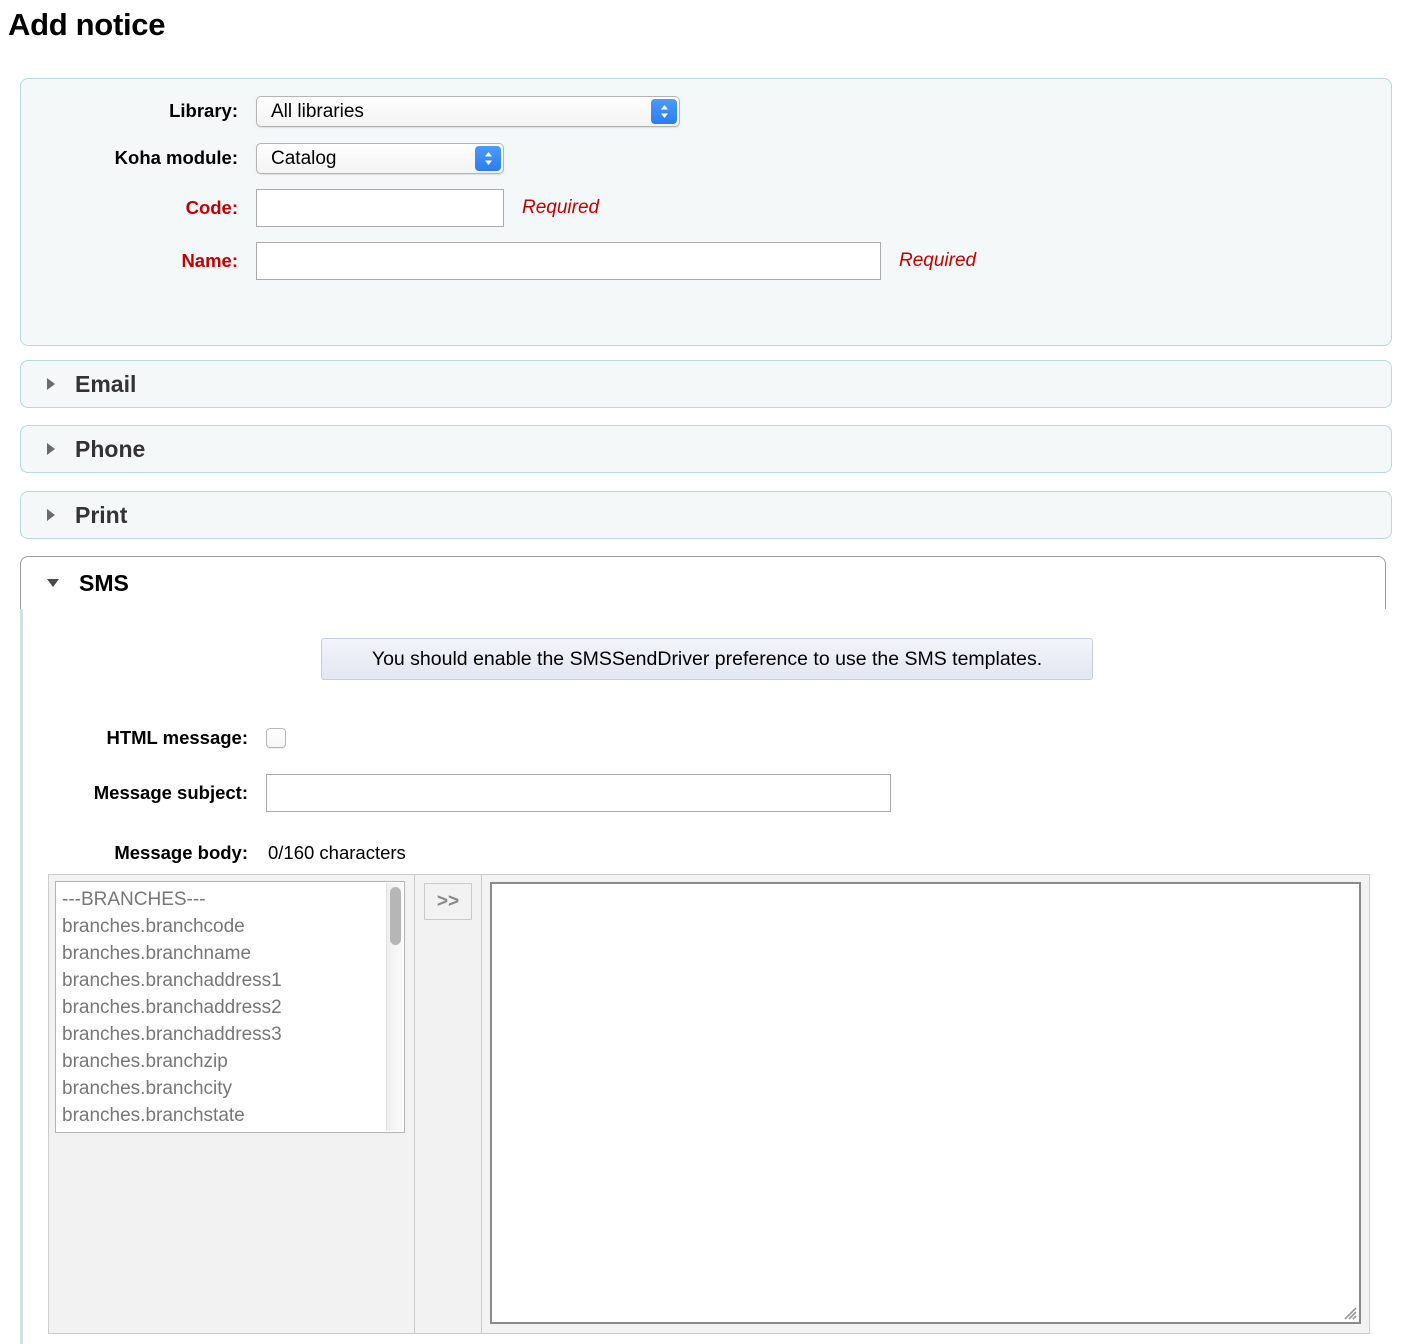 The image size is (1404, 1344). Describe the element at coordinates (106, 383) in the screenshot. I see `accordion-label-email: Email` at that location.